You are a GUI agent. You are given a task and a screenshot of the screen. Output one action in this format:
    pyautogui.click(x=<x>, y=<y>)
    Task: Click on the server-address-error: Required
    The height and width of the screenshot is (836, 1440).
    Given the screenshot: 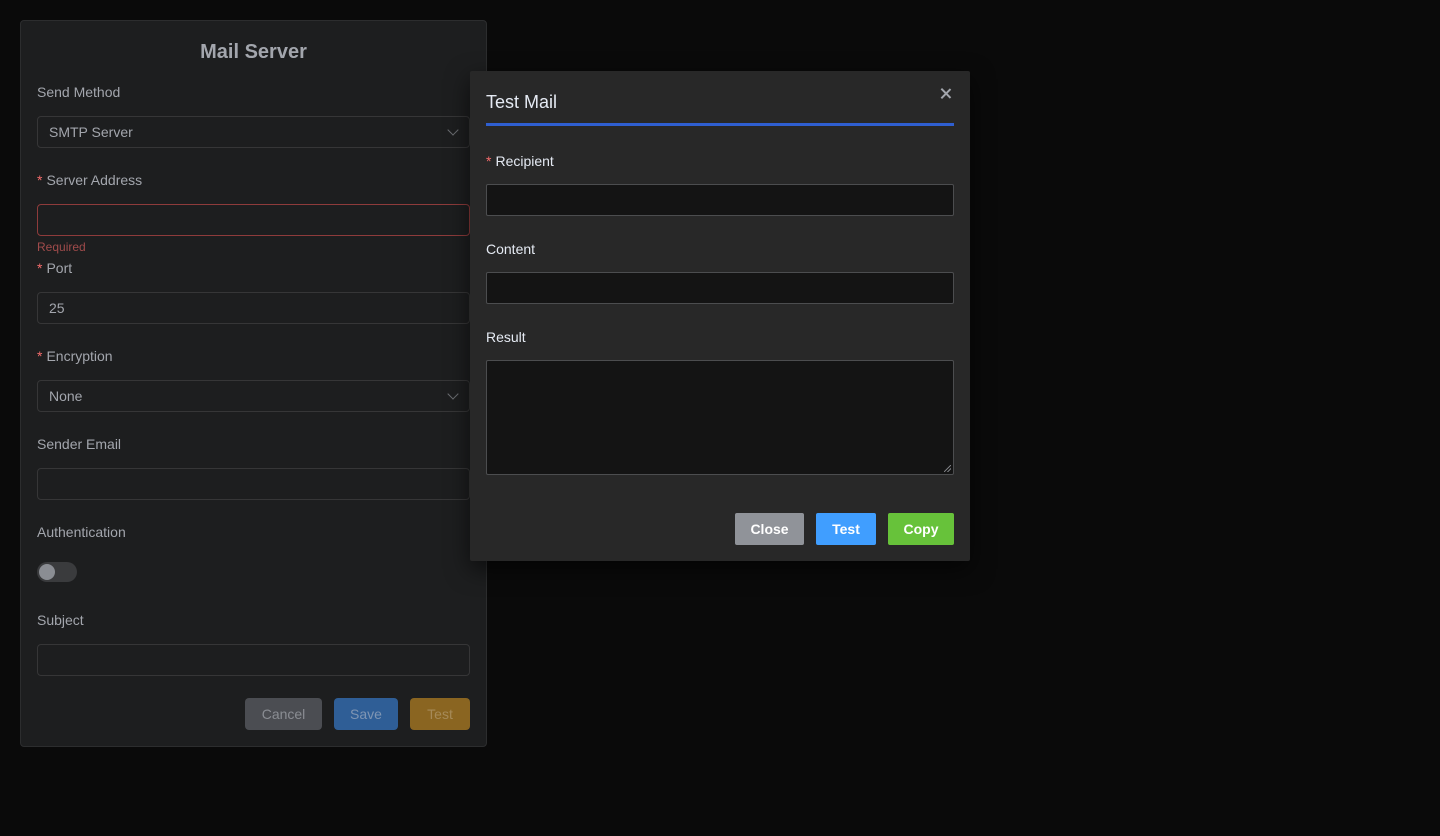 What is the action you would take?
    pyautogui.click(x=61, y=247)
    